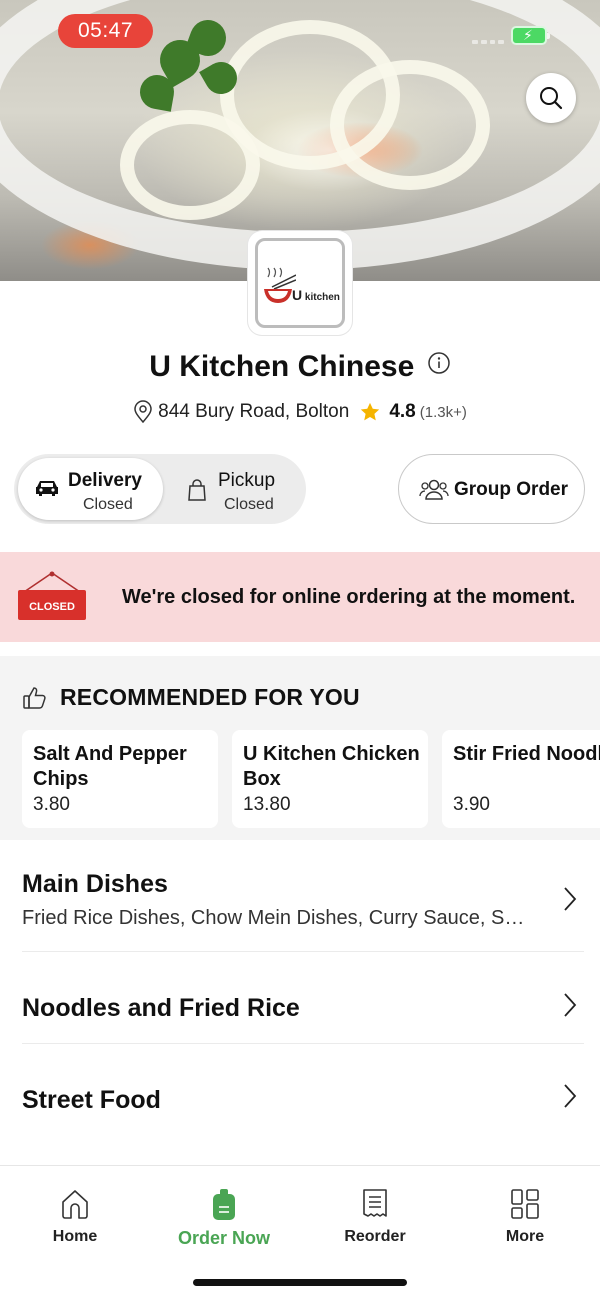  What do you see at coordinates (75, 1236) in the screenshot?
I see `nav-home-label: Home` at bounding box center [75, 1236].